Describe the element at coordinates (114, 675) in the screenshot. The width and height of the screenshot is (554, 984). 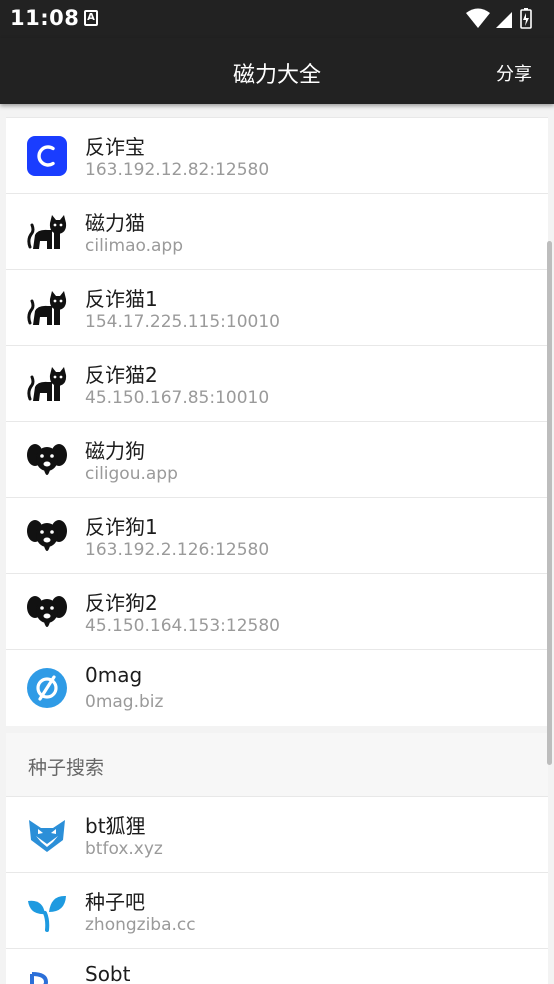
I see `site-name: 0mag` at that location.